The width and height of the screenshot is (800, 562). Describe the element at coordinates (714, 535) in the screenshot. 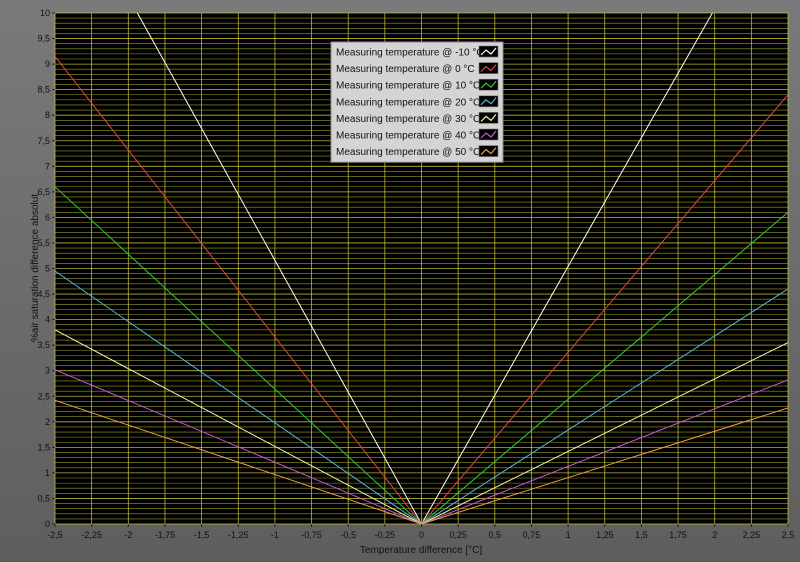

I see `x-tick-label: 2` at that location.